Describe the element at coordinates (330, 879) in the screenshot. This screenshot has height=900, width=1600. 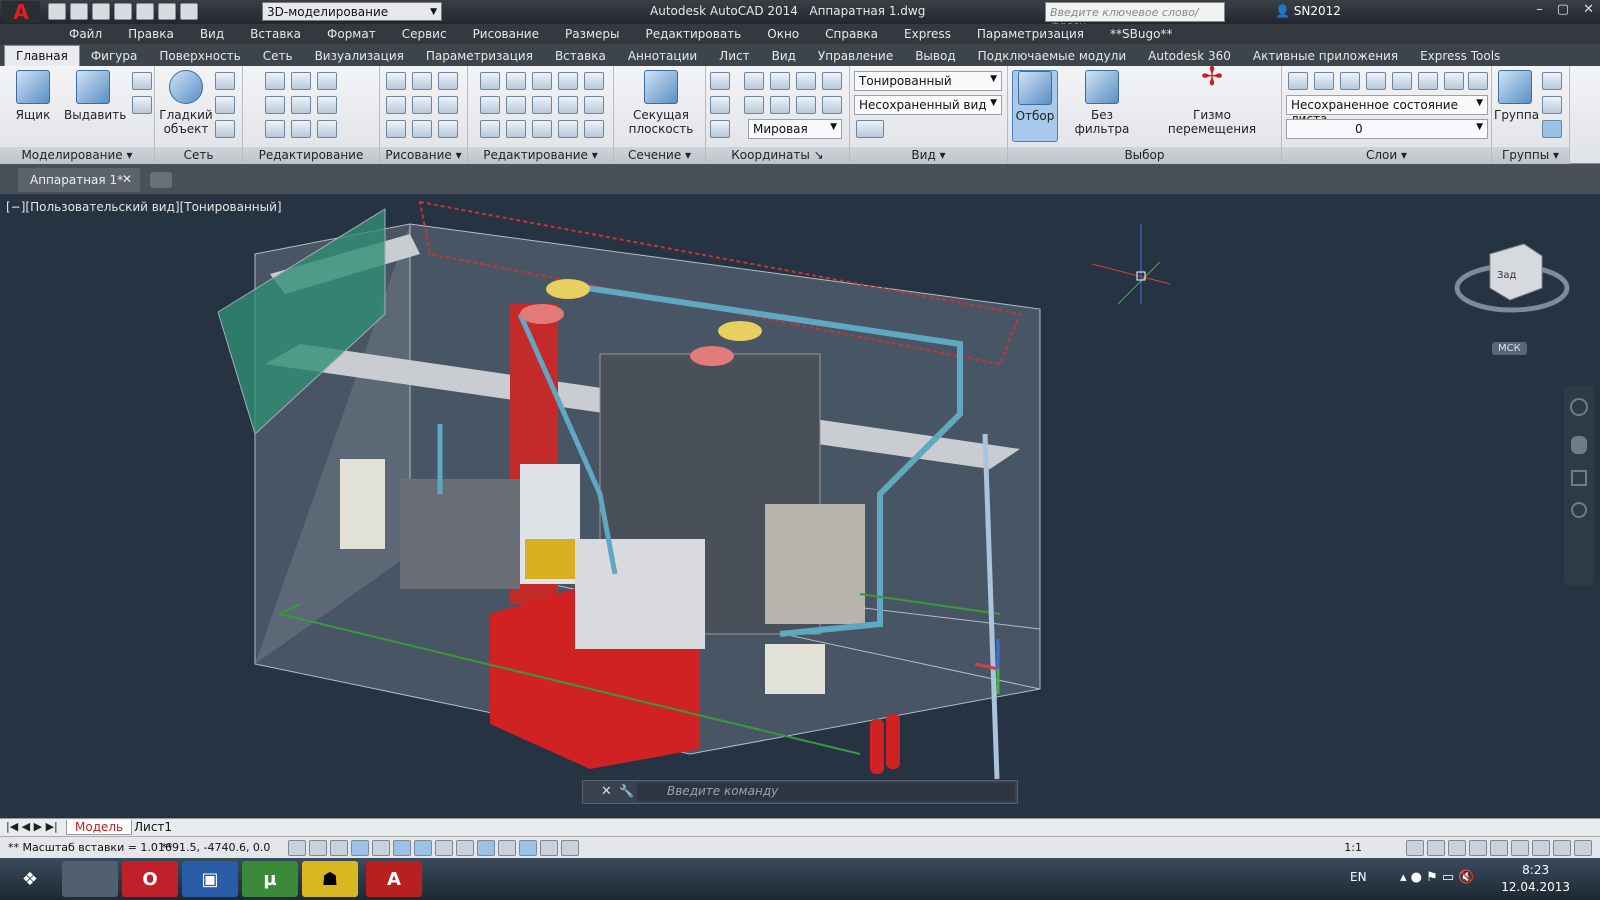
I see `bat-app-icon: ☗` at that location.